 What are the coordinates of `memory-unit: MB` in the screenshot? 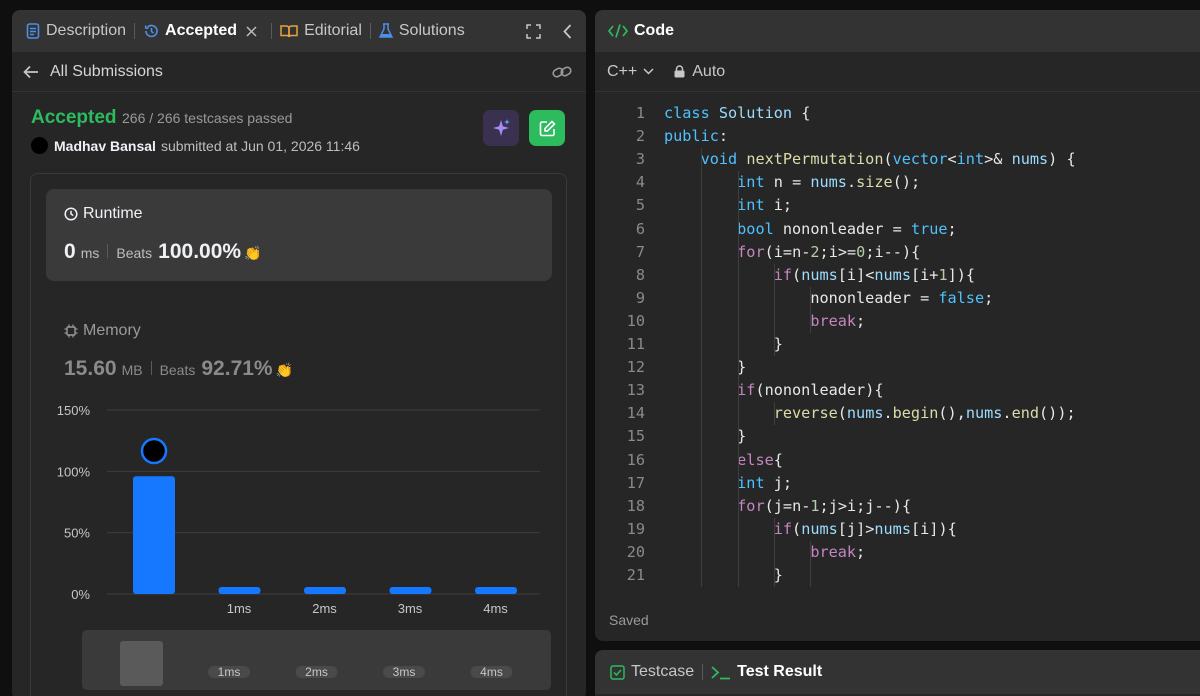 It's located at (132, 370).